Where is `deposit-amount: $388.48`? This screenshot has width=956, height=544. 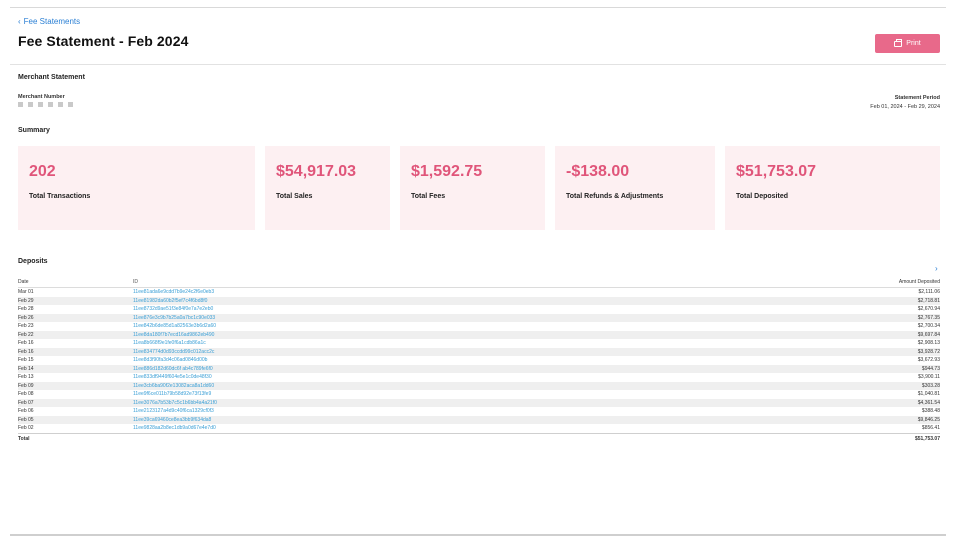 deposit-amount: $388.48 is located at coordinates (930, 411).